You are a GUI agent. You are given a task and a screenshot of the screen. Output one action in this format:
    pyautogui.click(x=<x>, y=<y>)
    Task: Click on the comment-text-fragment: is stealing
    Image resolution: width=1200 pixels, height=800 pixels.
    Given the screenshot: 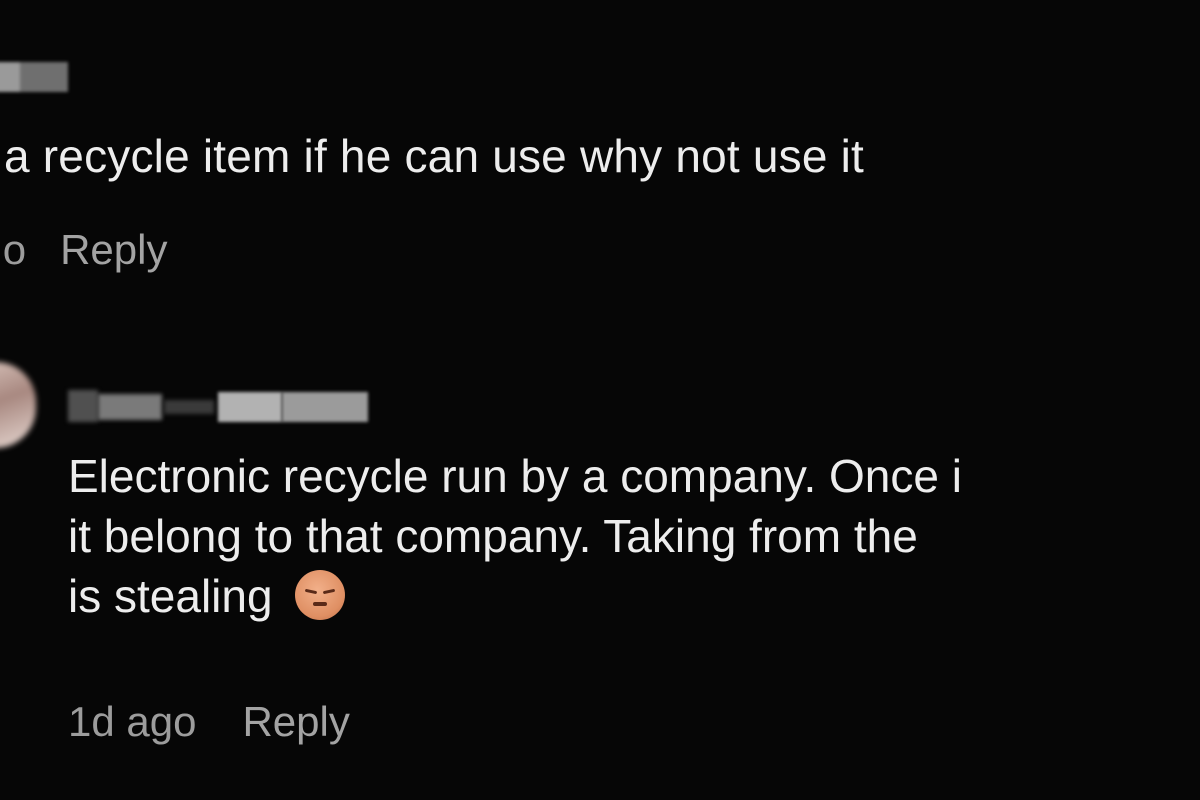 What is the action you would take?
    pyautogui.click(x=170, y=596)
    